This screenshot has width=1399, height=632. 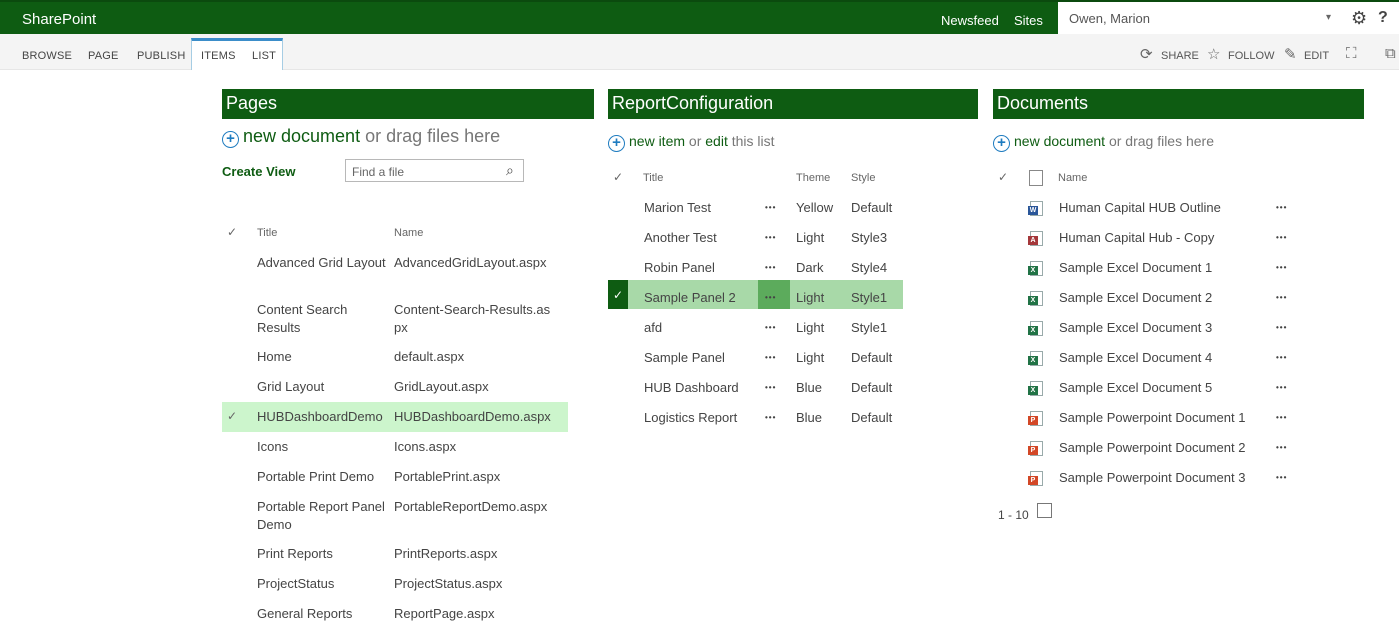 I want to click on table-row-name: GridLayout.aspx, so click(x=474, y=387).